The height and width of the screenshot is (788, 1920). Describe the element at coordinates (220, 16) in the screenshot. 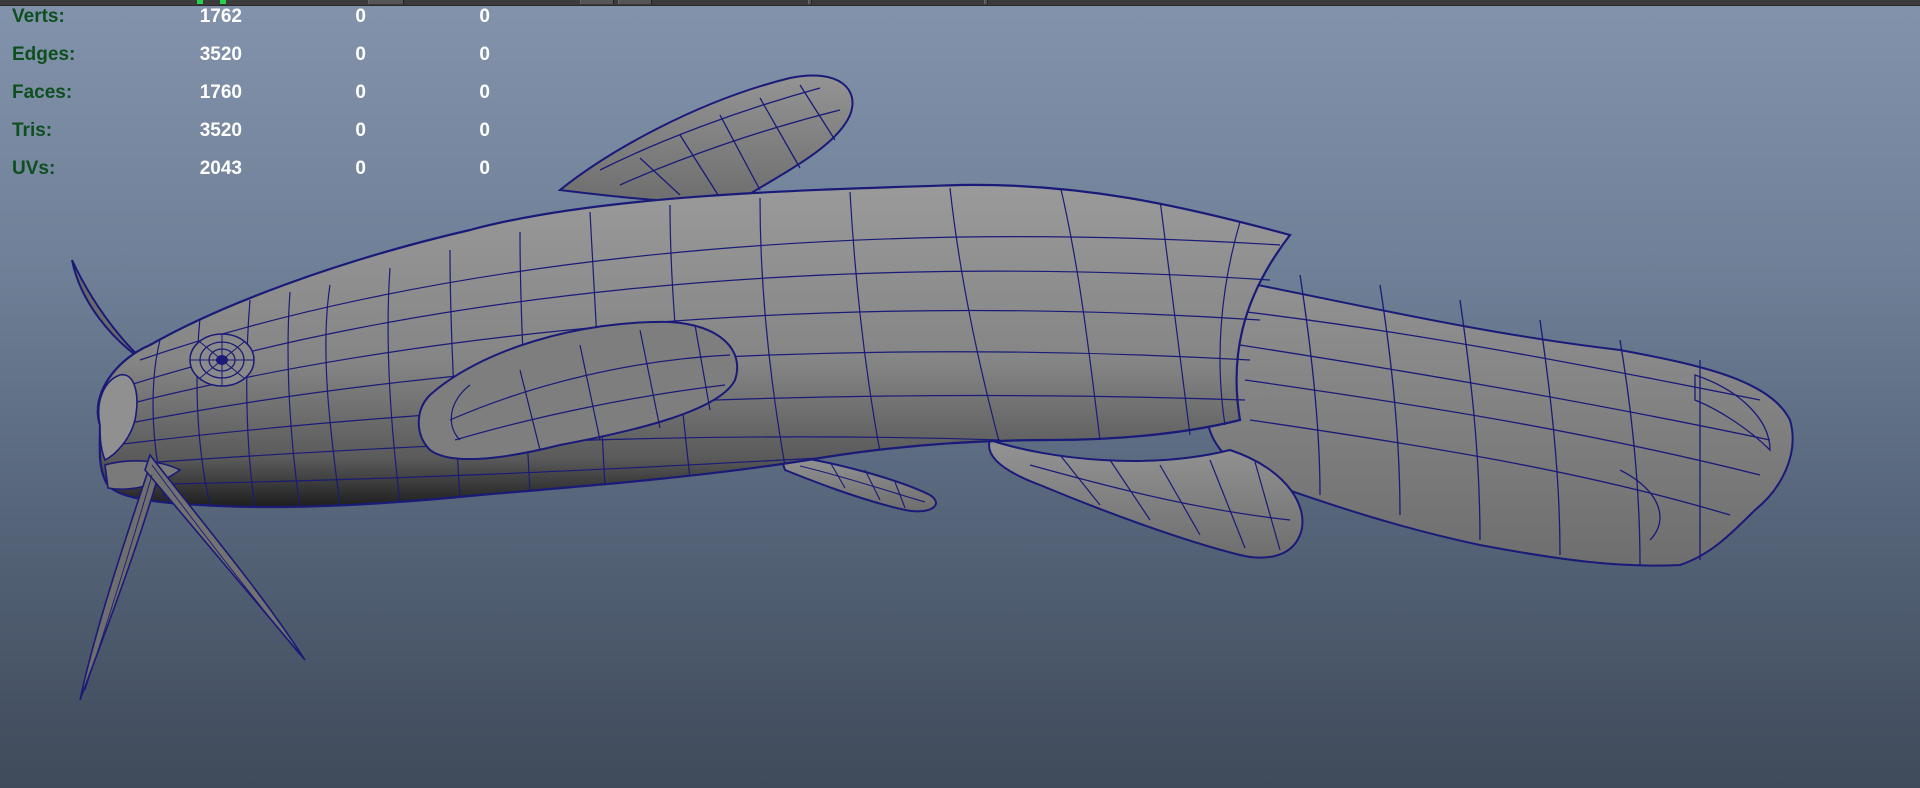

I see `hud-value-object: 1762` at that location.